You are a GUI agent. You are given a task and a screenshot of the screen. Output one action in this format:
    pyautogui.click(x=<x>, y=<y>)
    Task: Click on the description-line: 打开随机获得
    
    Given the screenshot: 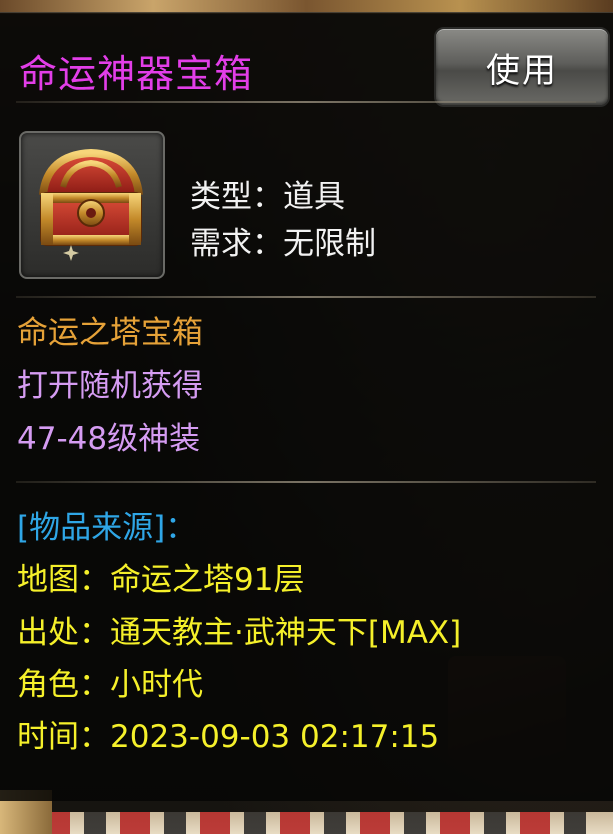 What is the action you would take?
    pyautogui.click(x=110, y=386)
    